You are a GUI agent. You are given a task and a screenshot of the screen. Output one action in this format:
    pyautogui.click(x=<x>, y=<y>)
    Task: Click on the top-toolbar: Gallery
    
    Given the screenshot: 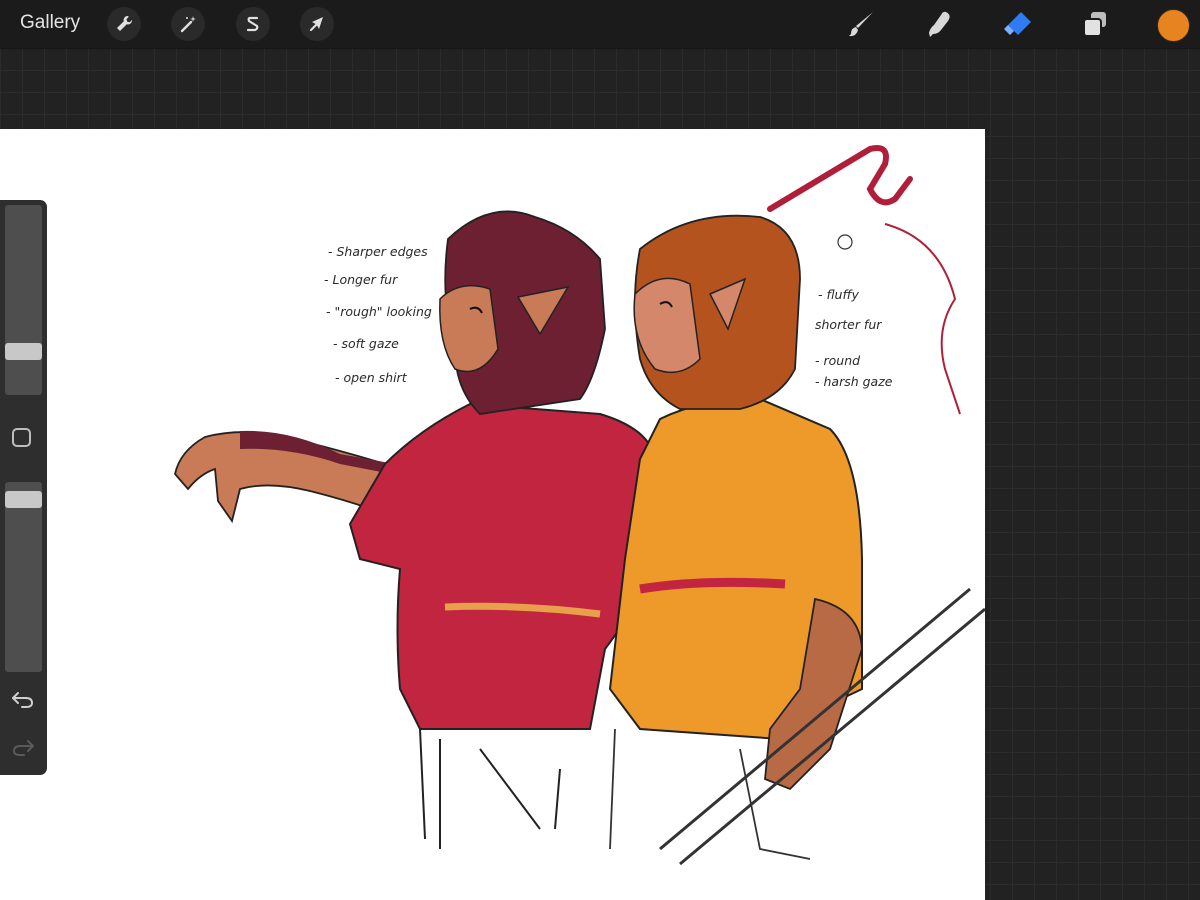 What is the action you would take?
    pyautogui.click(x=600, y=24)
    